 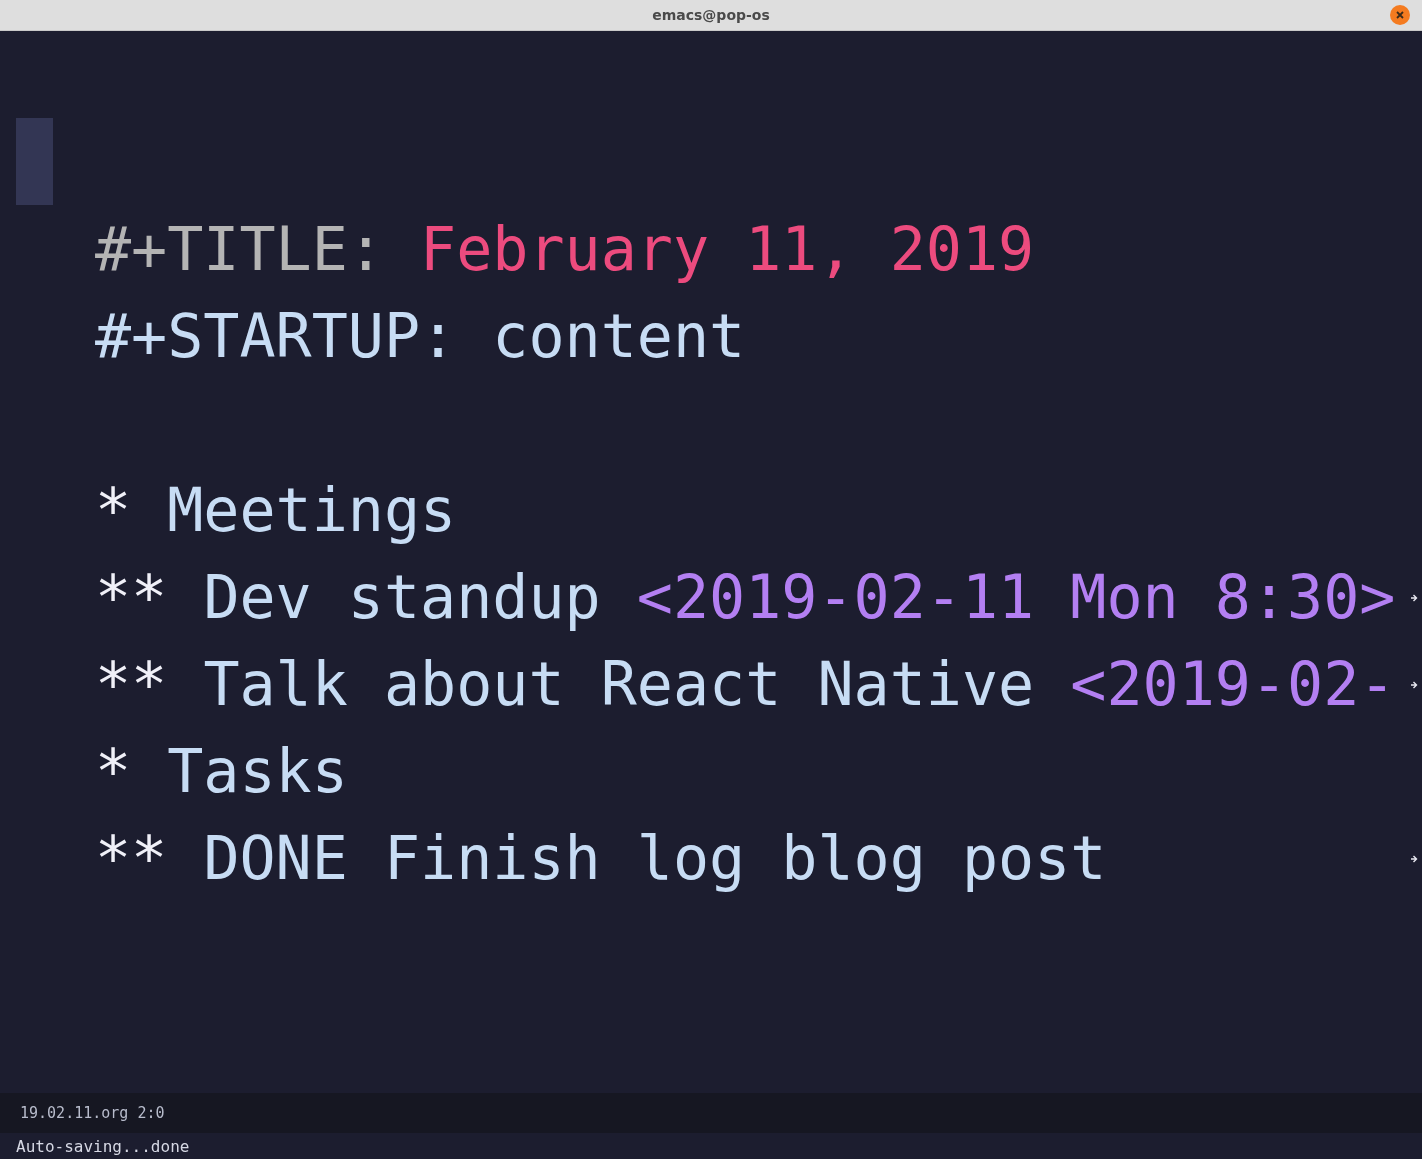 What do you see at coordinates (655, 857) in the screenshot?
I see `heading-text: DONE Finish log blog post` at bounding box center [655, 857].